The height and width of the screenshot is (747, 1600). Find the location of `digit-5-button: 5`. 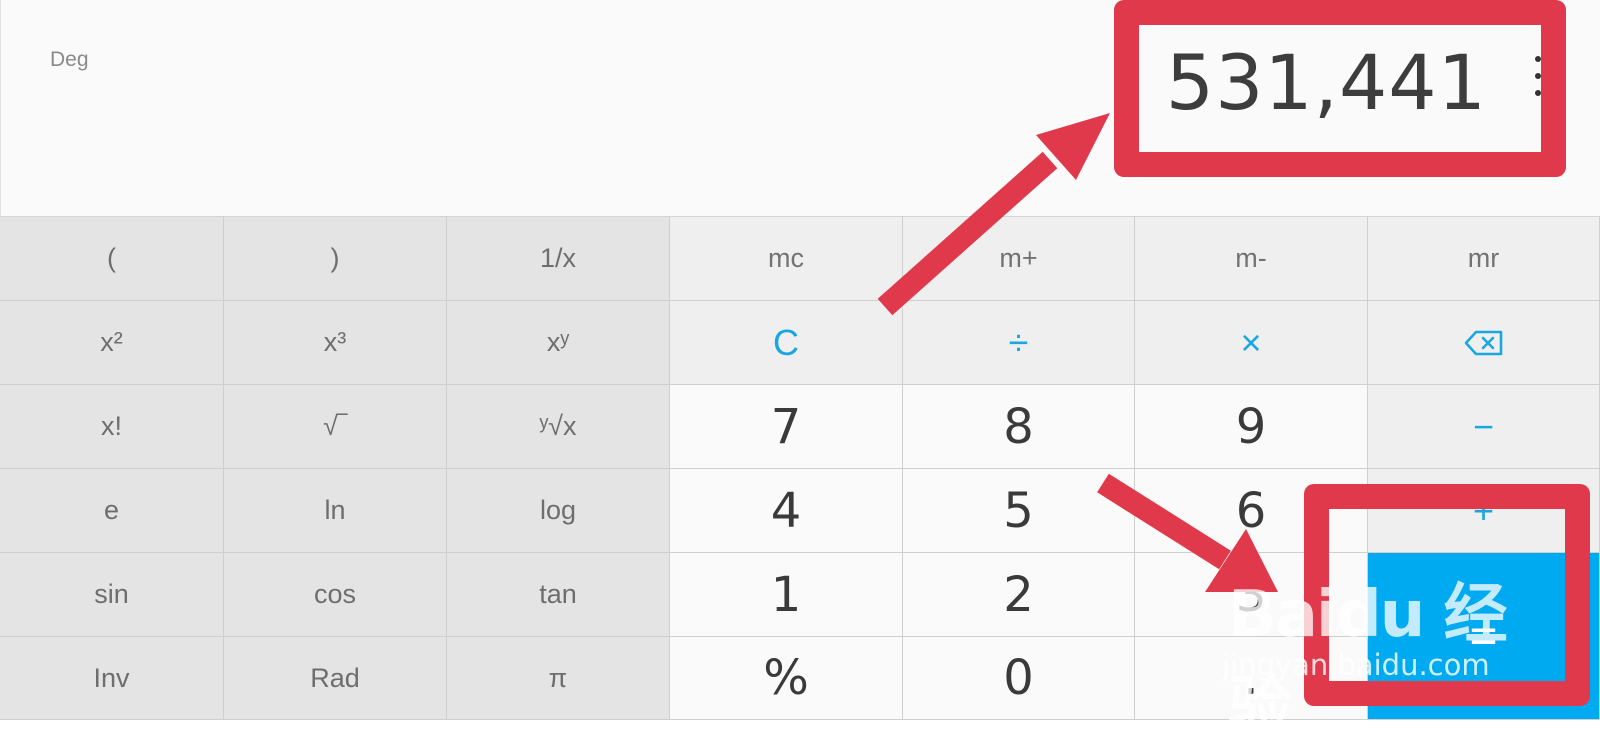

digit-5-button: 5 is located at coordinates (1019, 511).